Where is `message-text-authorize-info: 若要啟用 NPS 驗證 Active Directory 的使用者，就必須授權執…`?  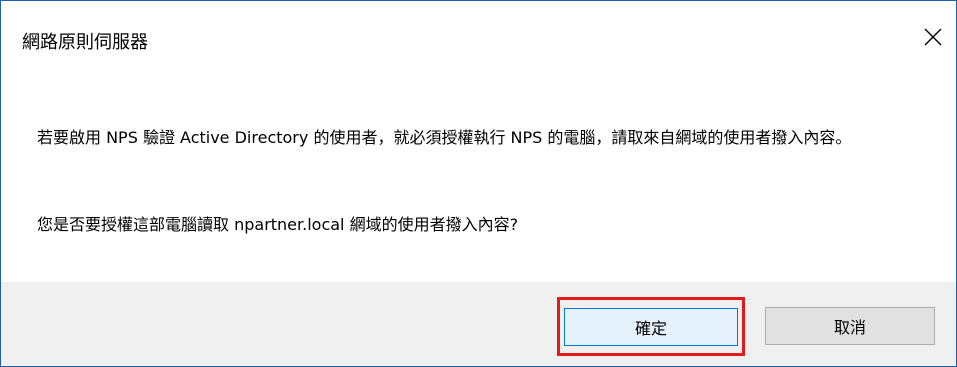
message-text-authorize-info: 若要啟用 NPS 驗證 Active Directory 的使用者，就必須授權執… is located at coordinates (444, 137).